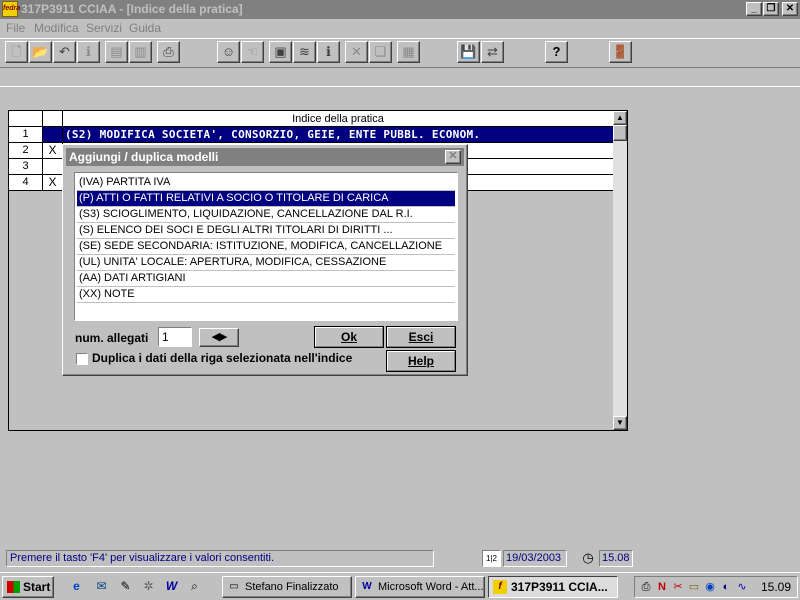 The image size is (800, 600). I want to click on allegati-spin-arrows-icon: ◀▶, so click(219, 337).